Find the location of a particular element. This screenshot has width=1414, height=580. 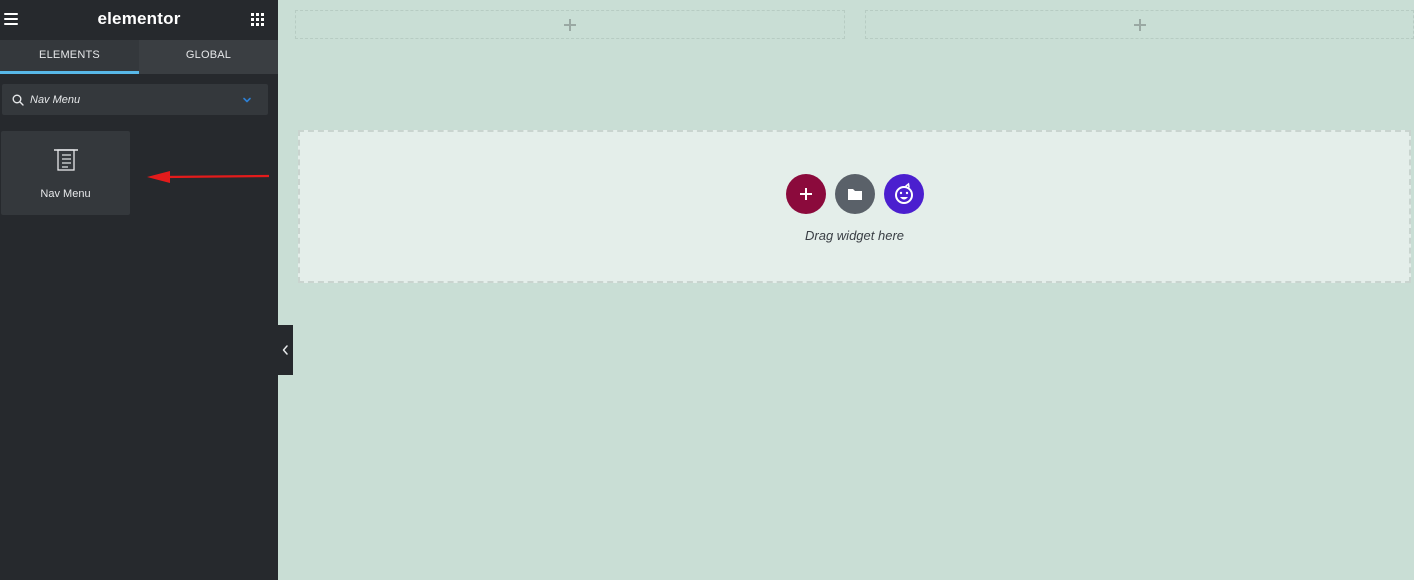

chevron-left-icon is located at coordinates (285, 350).